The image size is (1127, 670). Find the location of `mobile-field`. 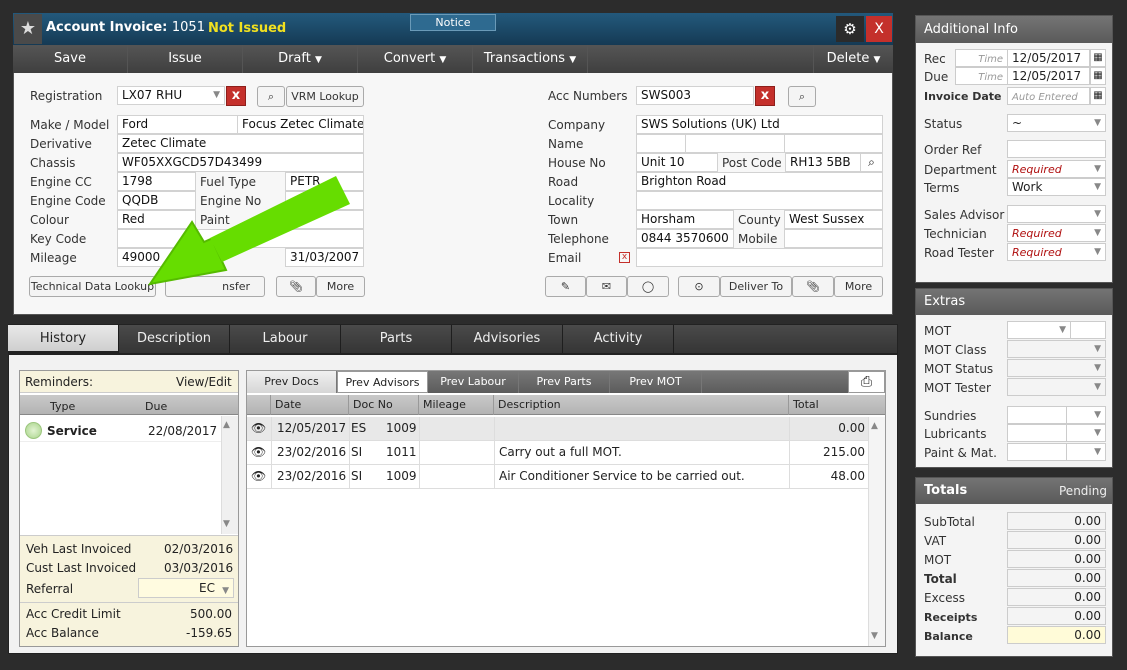

mobile-field is located at coordinates (833, 238).